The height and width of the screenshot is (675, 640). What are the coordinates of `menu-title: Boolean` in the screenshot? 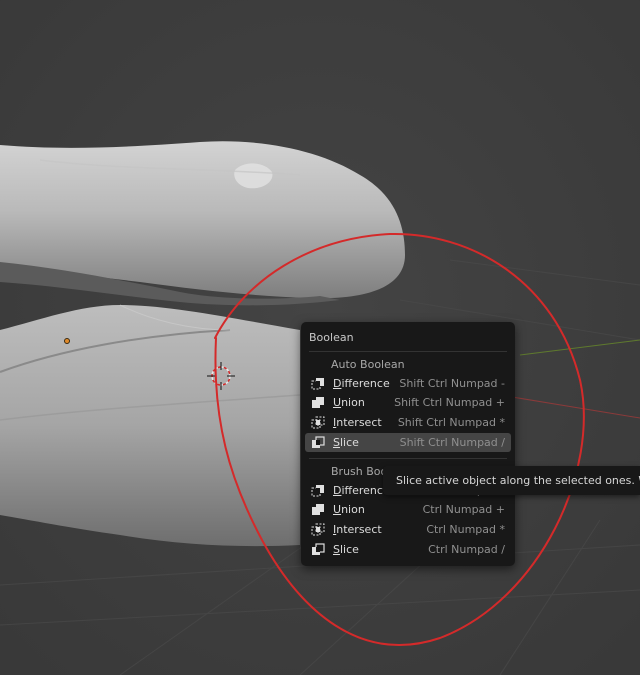 It's located at (331, 337).